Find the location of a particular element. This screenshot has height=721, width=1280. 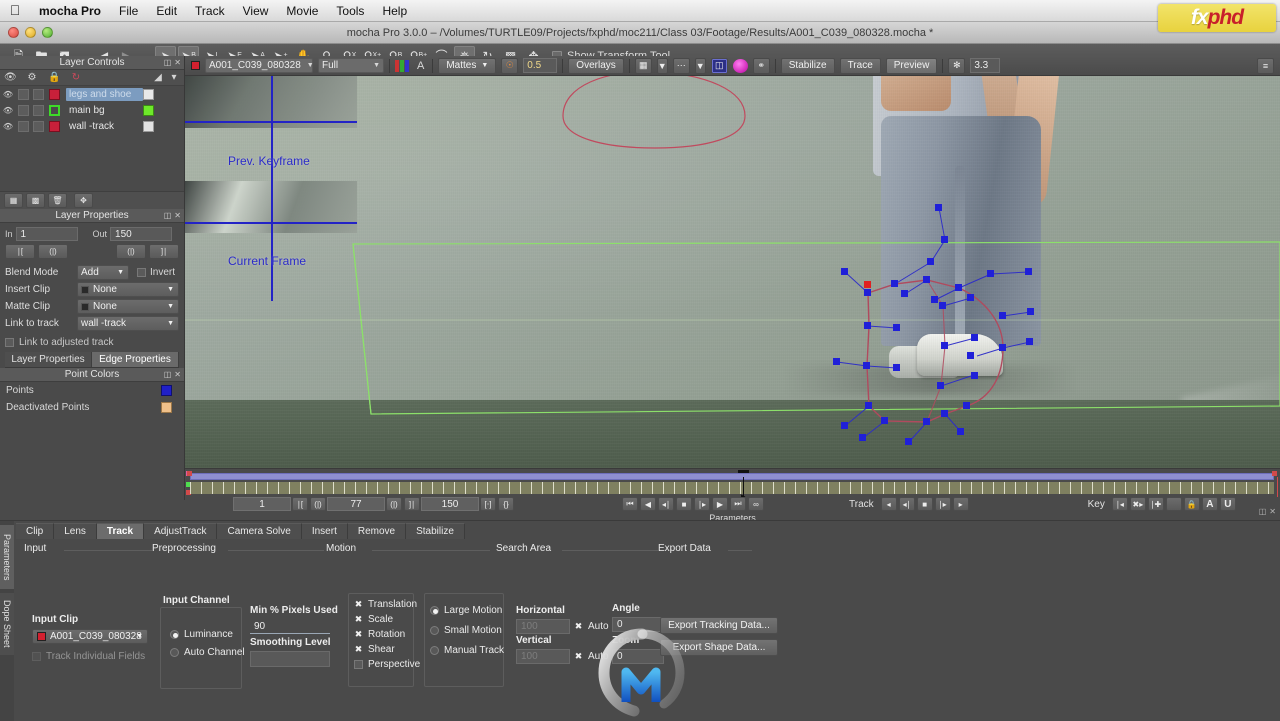

manual-track-radio is located at coordinates (434, 650).